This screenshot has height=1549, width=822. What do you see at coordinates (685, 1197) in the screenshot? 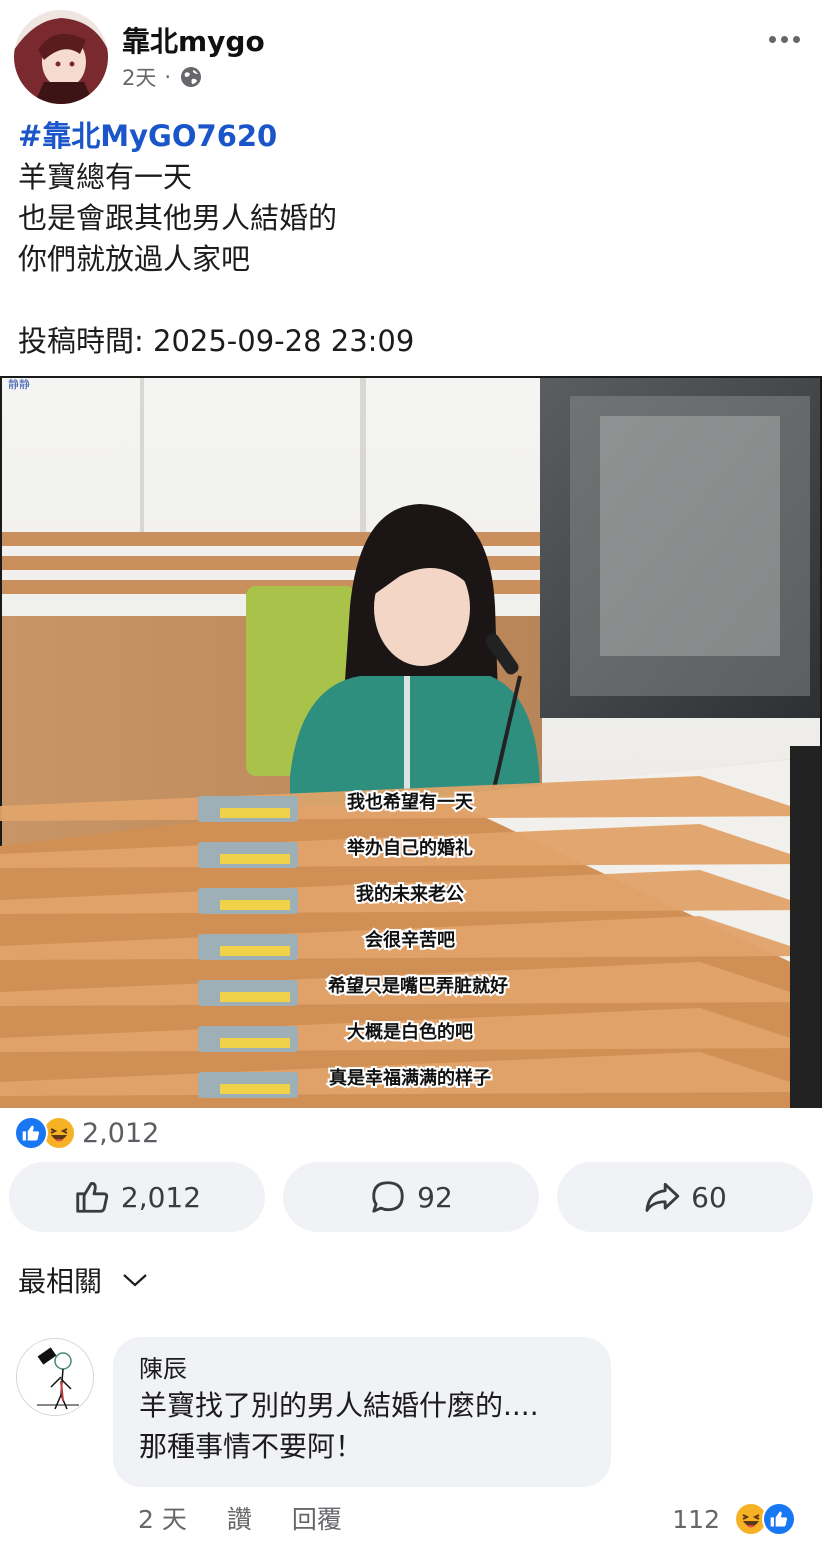
I see `share-button: 60` at bounding box center [685, 1197].